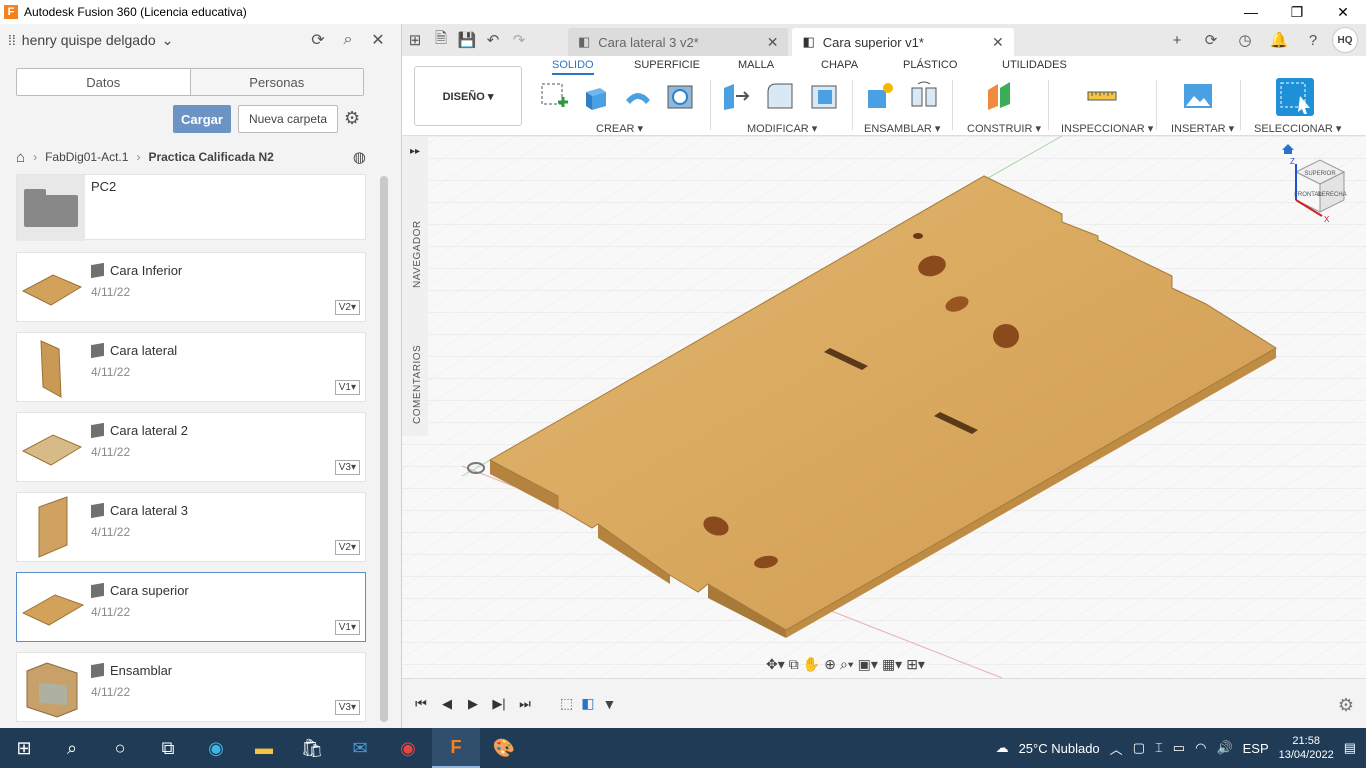 This screenshot has width=1366, height=768. Describe the element at coordinates (191, 527) in the screenshot. I see `file-item: Cara lateral 3 4/11/22 V2▾` at that location.